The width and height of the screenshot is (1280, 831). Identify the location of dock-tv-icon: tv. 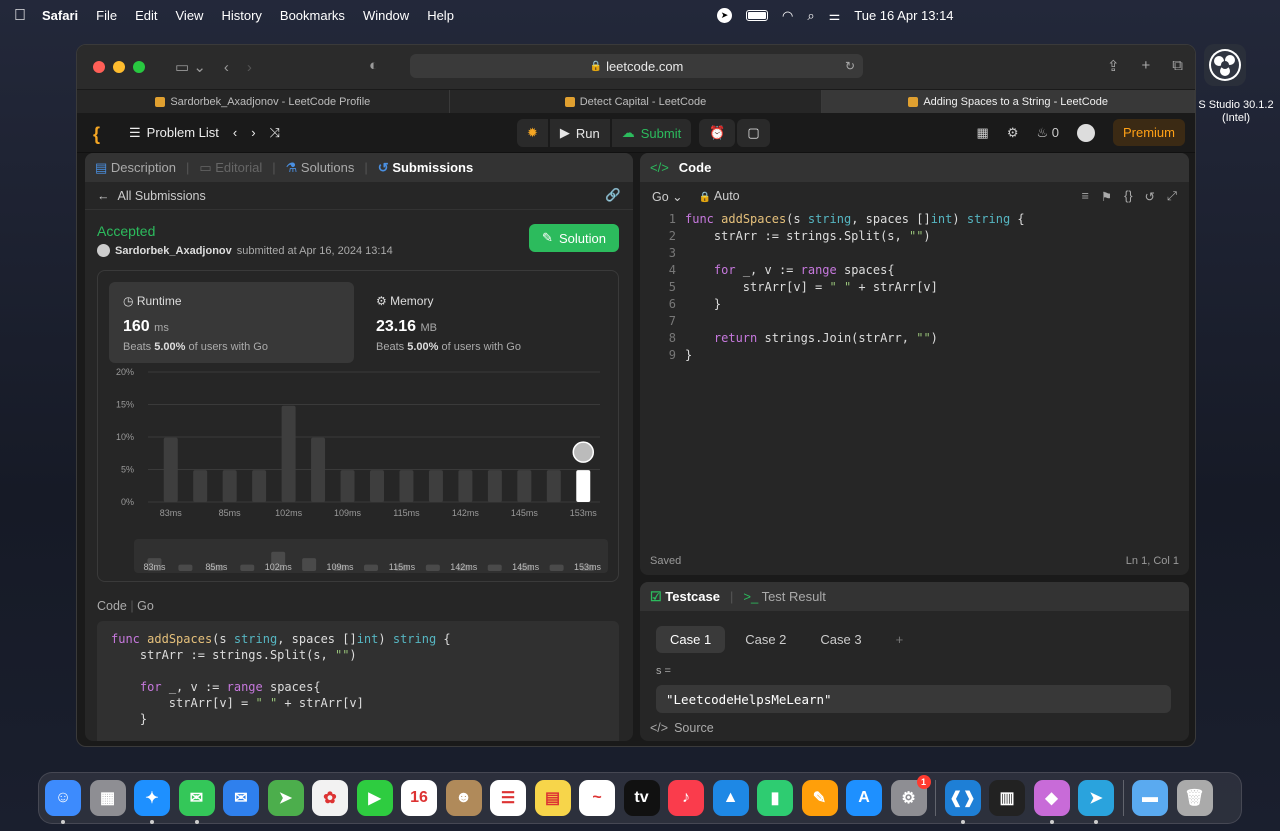
(641, 798).